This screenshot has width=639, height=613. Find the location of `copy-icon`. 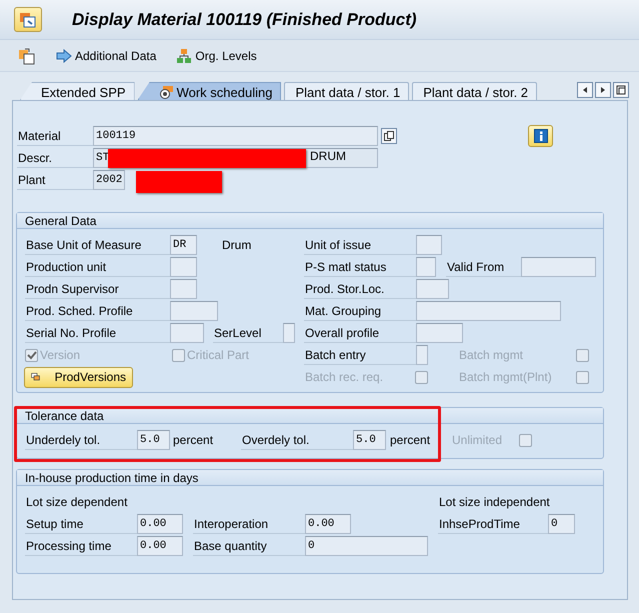

copy-icon is located at coordinates (389, 136).